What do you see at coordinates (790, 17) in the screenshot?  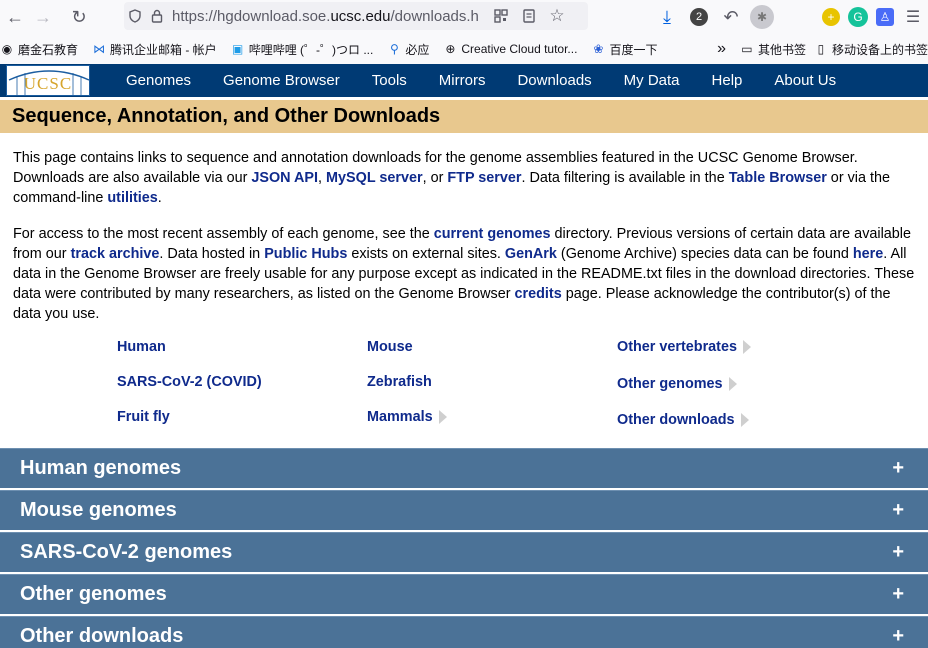 I see `toolbar-extensions: ⤓ 2 ↶ ✱ + G ♙ ☰` at bounding box center [790, 17].